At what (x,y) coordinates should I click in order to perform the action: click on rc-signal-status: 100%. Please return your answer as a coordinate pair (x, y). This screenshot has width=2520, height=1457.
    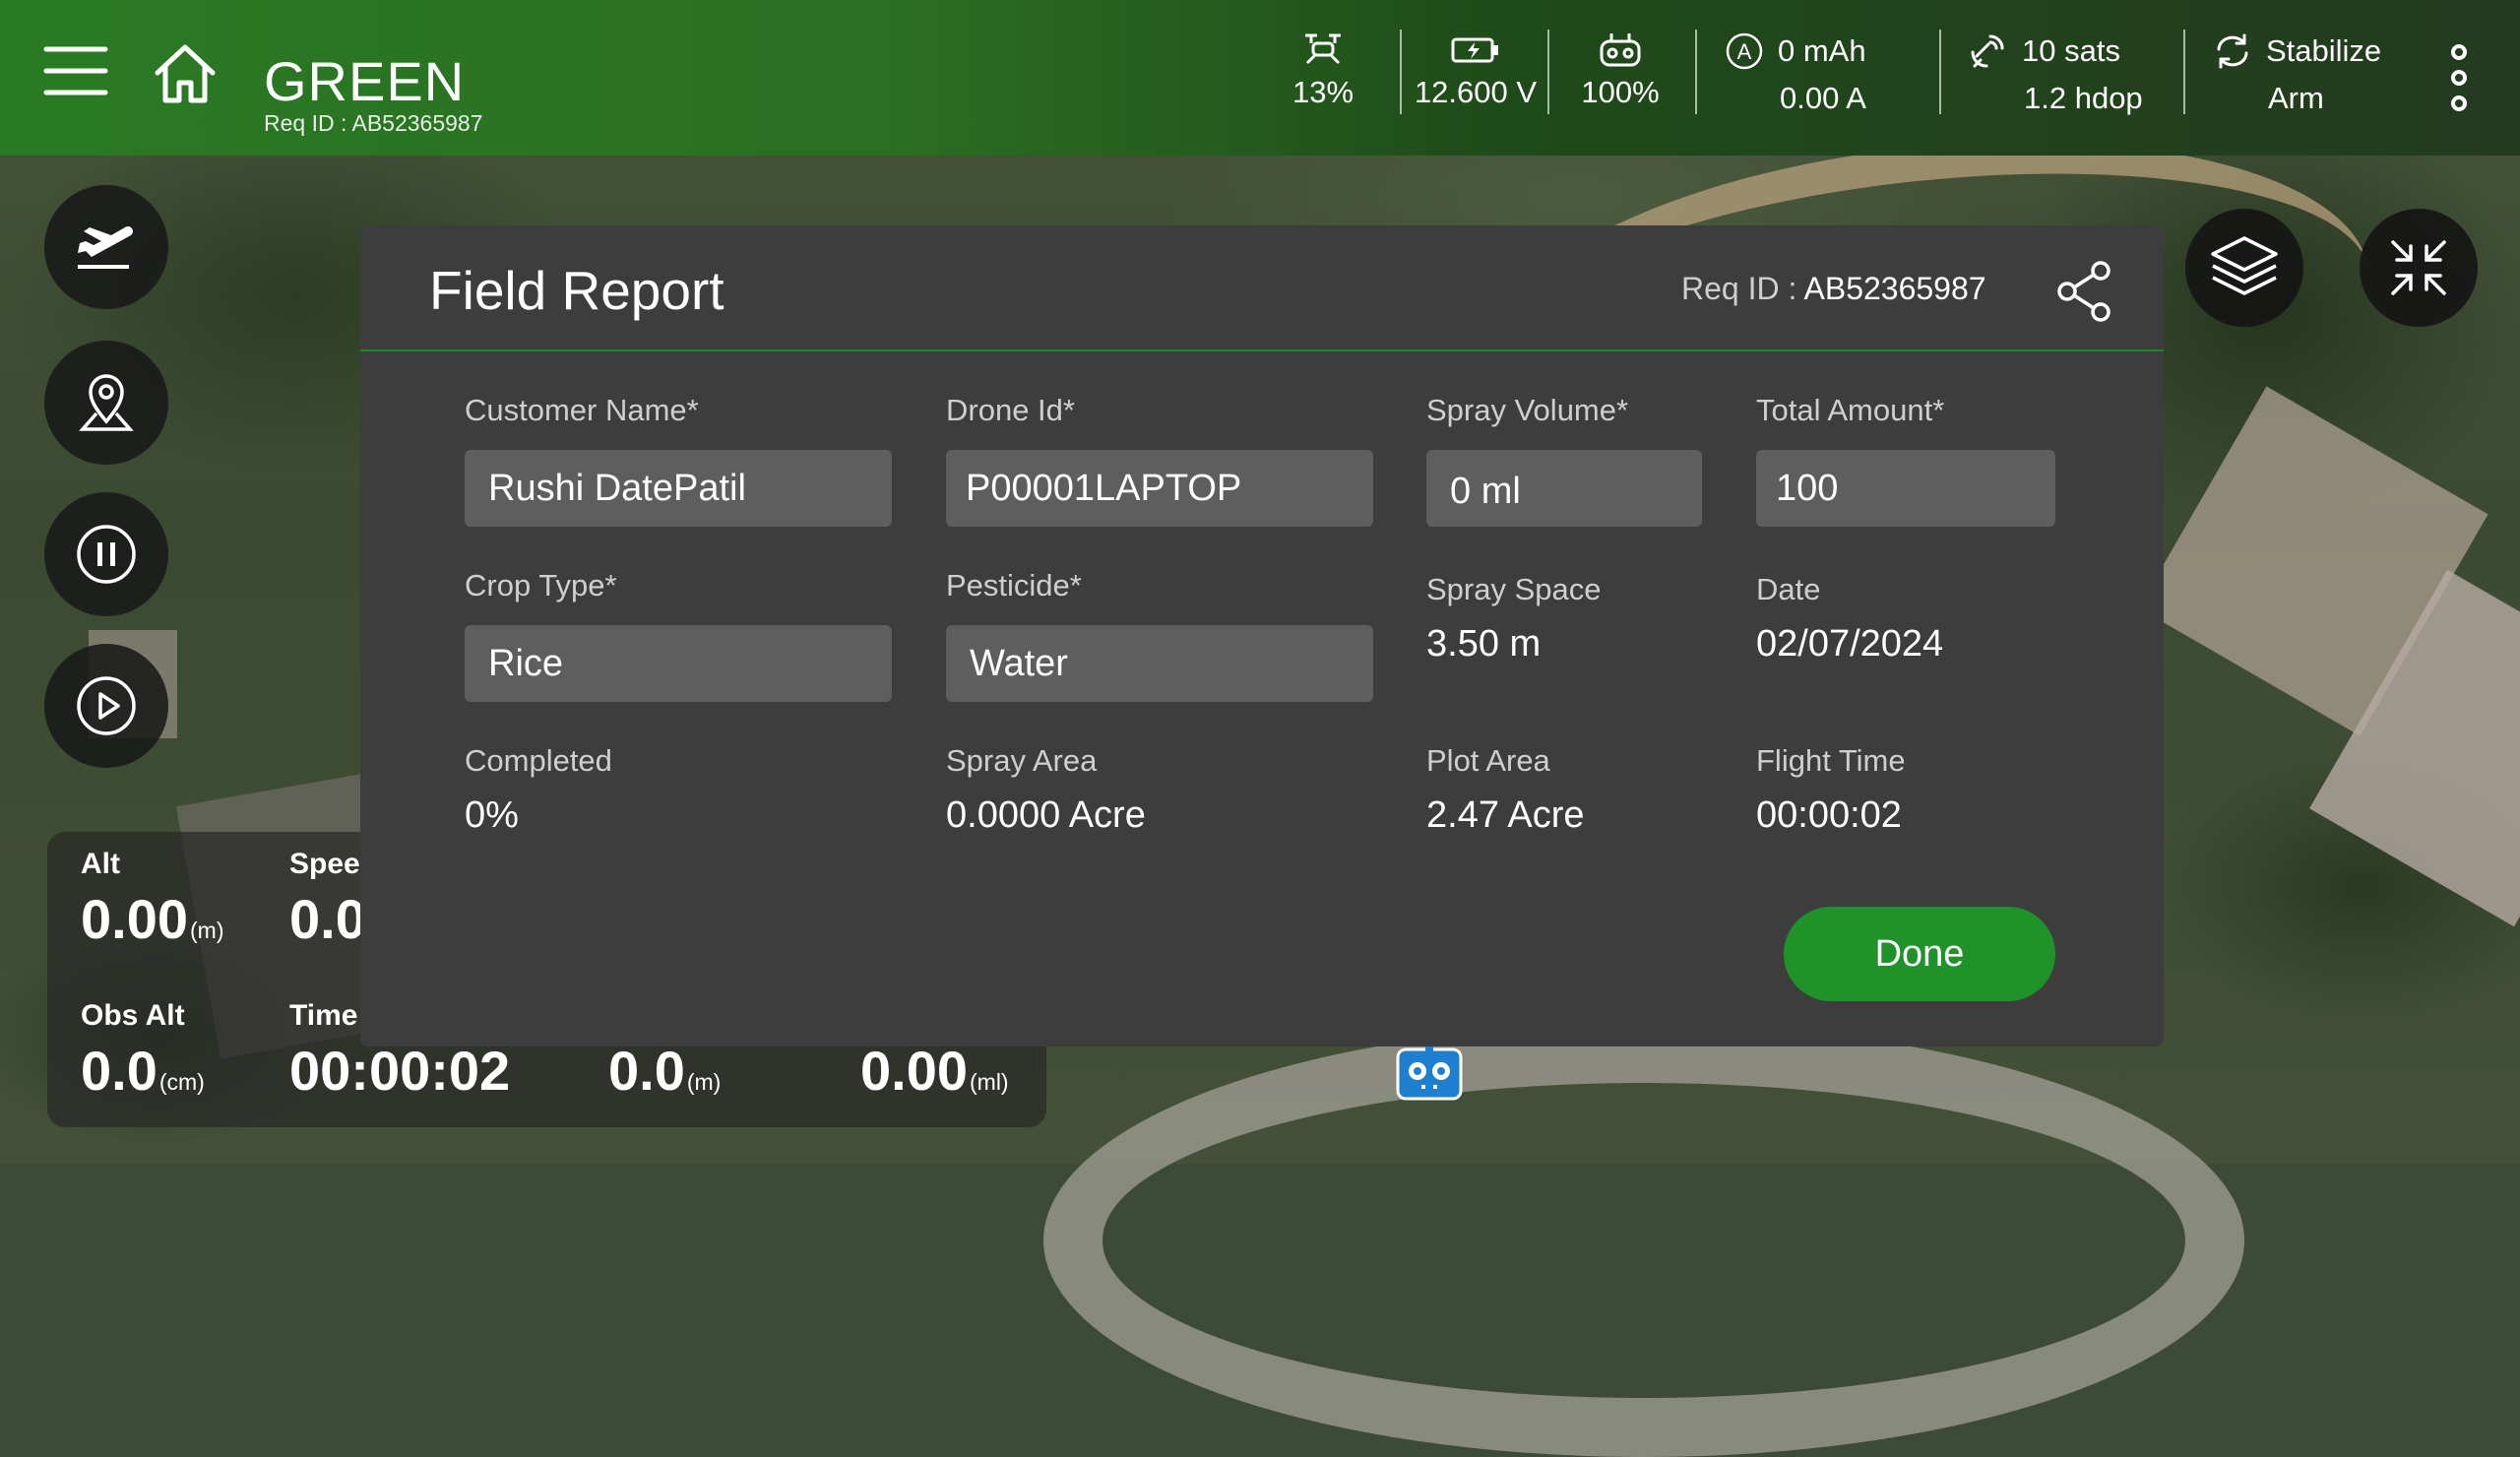
    Looking at the image, I should click on (1620, 70).